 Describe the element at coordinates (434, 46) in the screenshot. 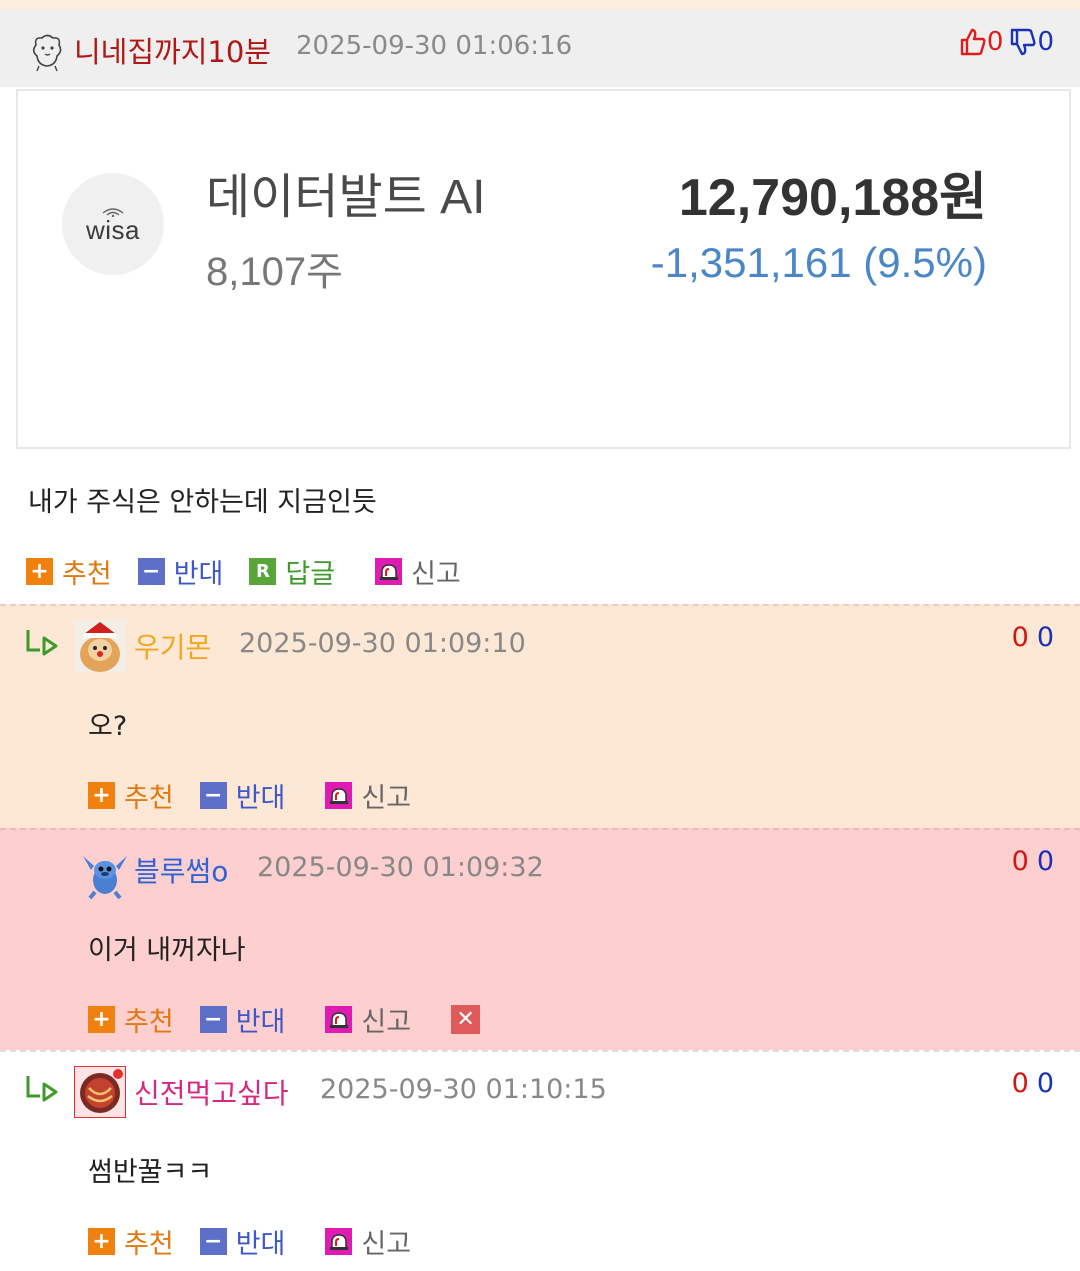

I see `post-time: 2025-09-30 01:06:16` at that location.